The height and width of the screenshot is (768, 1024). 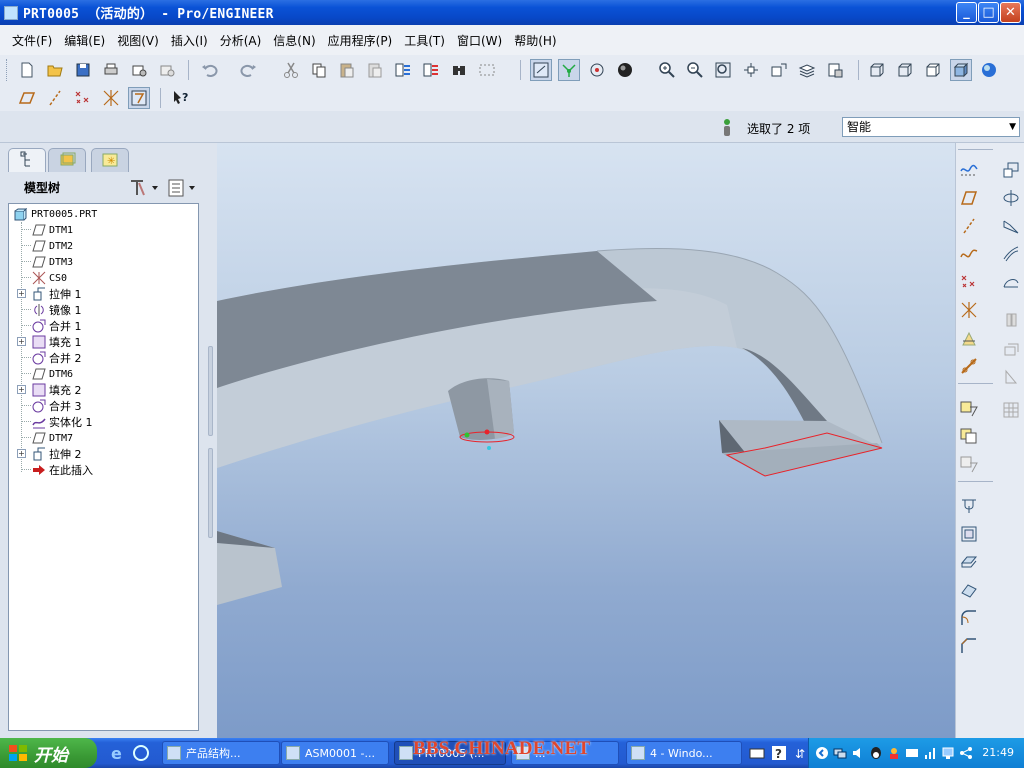 What do you see at coordinates (969, 618) in the screenshot?
I see `round-tool-icon` at bounding box center [969, 618].